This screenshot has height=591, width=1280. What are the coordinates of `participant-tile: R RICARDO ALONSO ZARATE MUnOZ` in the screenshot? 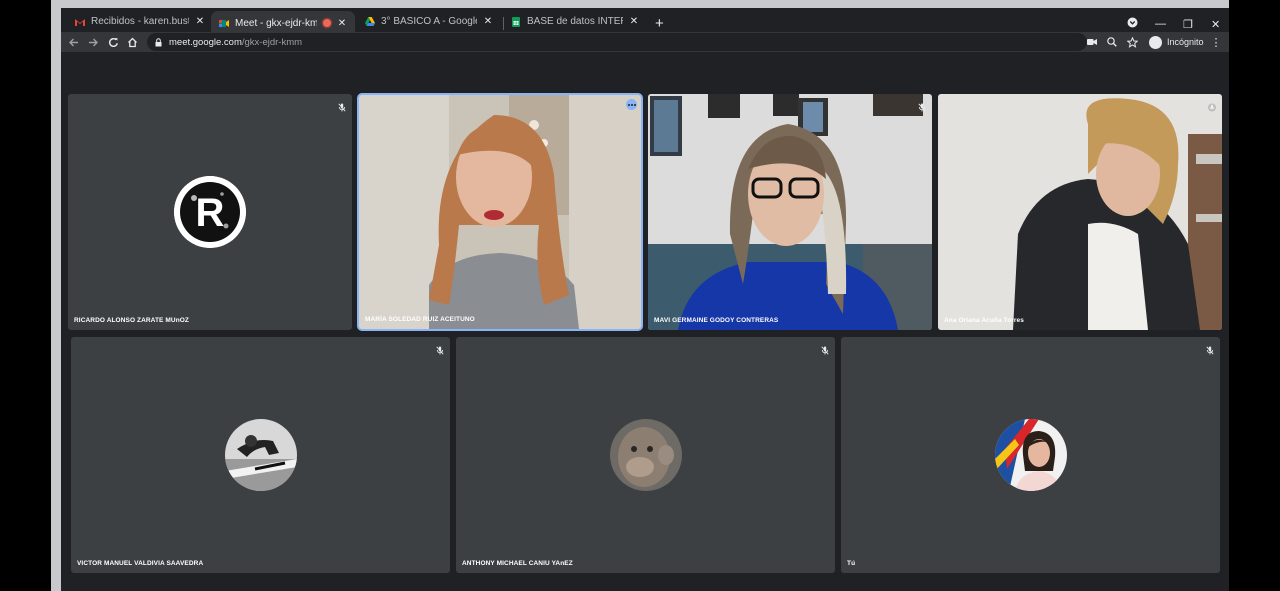 It's located at (210, 212).